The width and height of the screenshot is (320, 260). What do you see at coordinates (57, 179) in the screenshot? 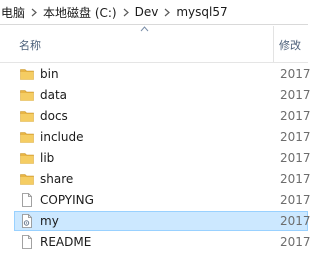
I see `file-name: share` at bounding box center [57, 179].